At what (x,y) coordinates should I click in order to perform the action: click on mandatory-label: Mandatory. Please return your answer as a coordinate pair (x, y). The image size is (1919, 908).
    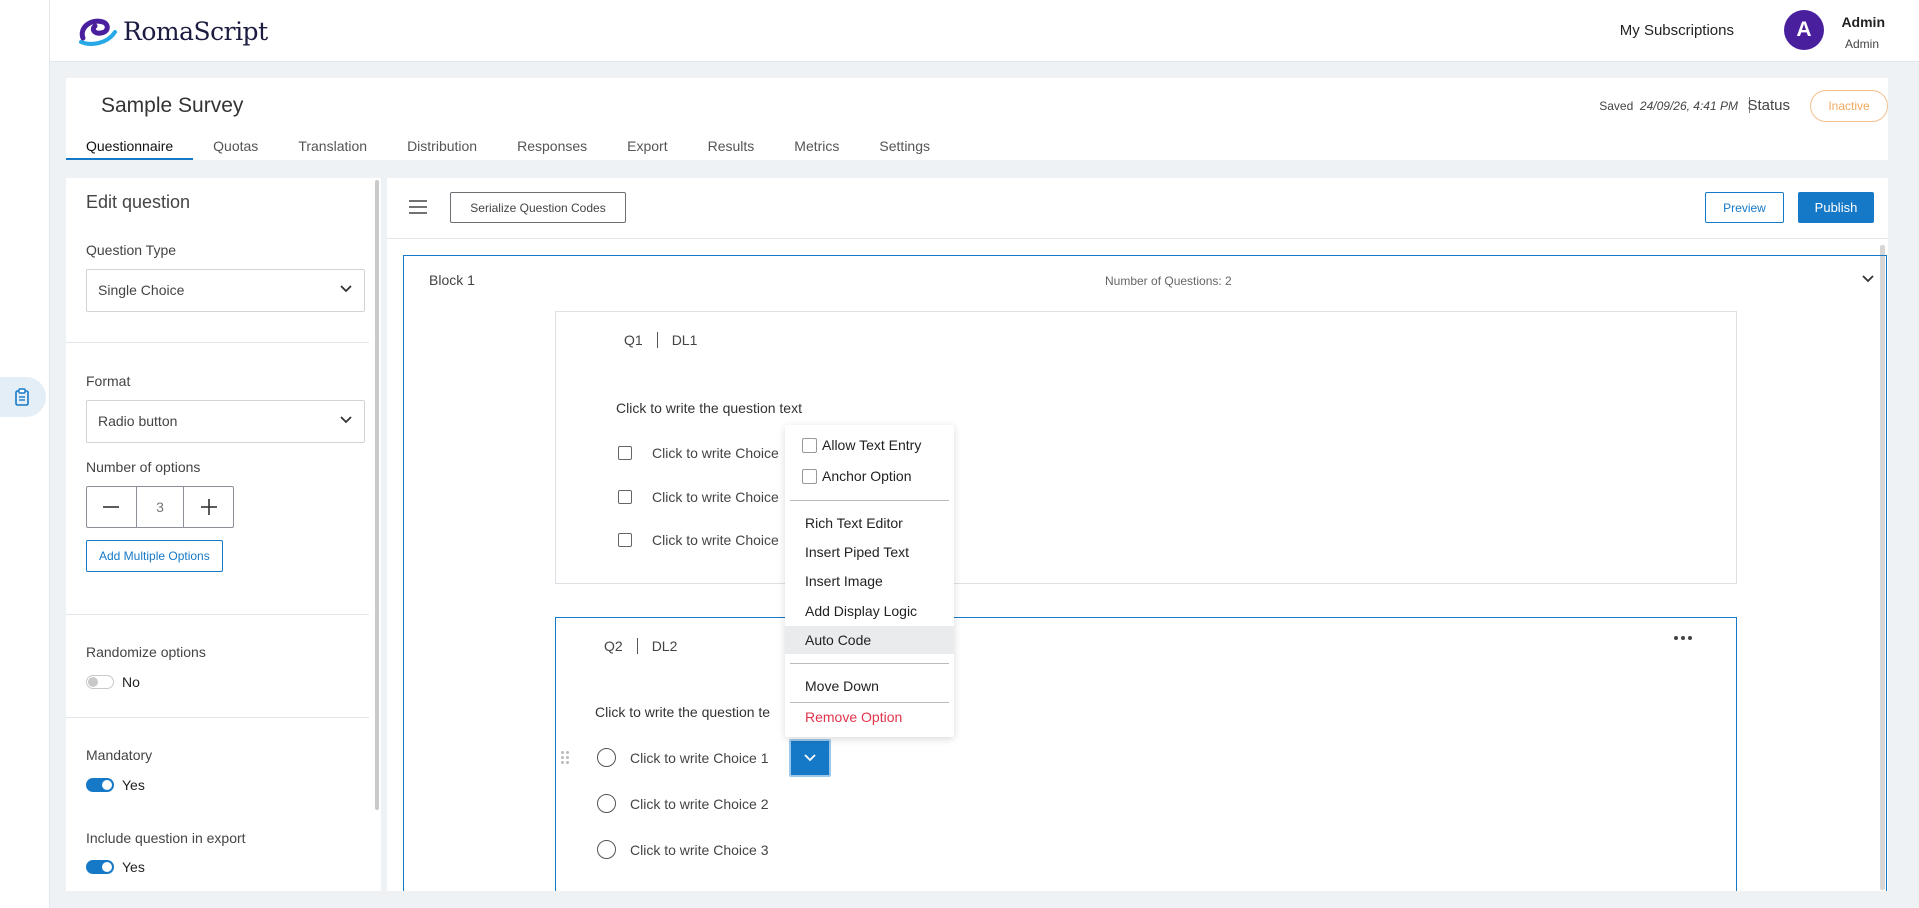
    Looking at the image, I should click on (119, 755).